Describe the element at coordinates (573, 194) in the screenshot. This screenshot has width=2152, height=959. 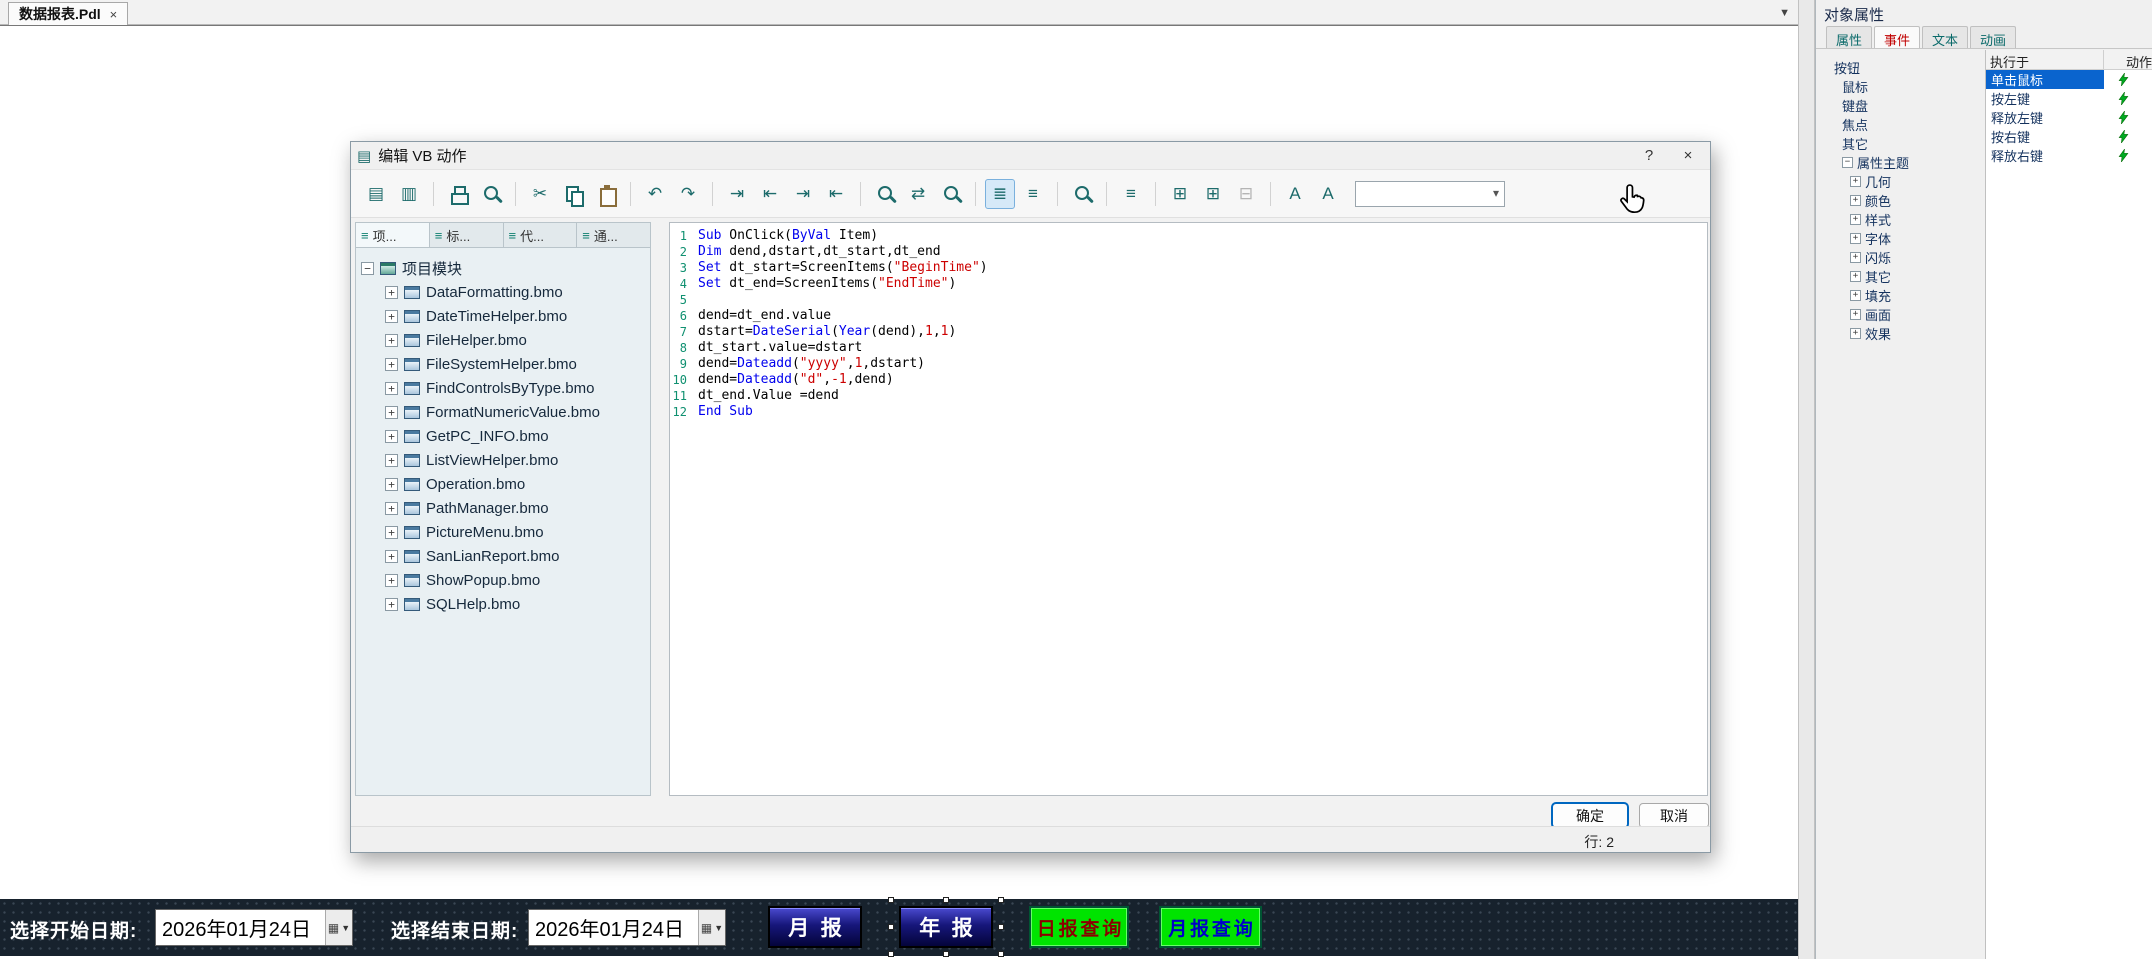
I see `copy-icon` at that location.